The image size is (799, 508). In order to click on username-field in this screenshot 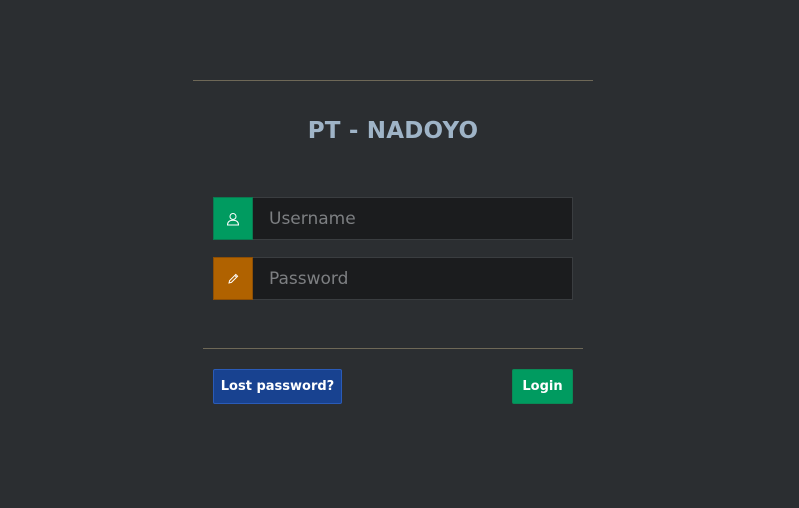, I will do `click(393, 218)`.